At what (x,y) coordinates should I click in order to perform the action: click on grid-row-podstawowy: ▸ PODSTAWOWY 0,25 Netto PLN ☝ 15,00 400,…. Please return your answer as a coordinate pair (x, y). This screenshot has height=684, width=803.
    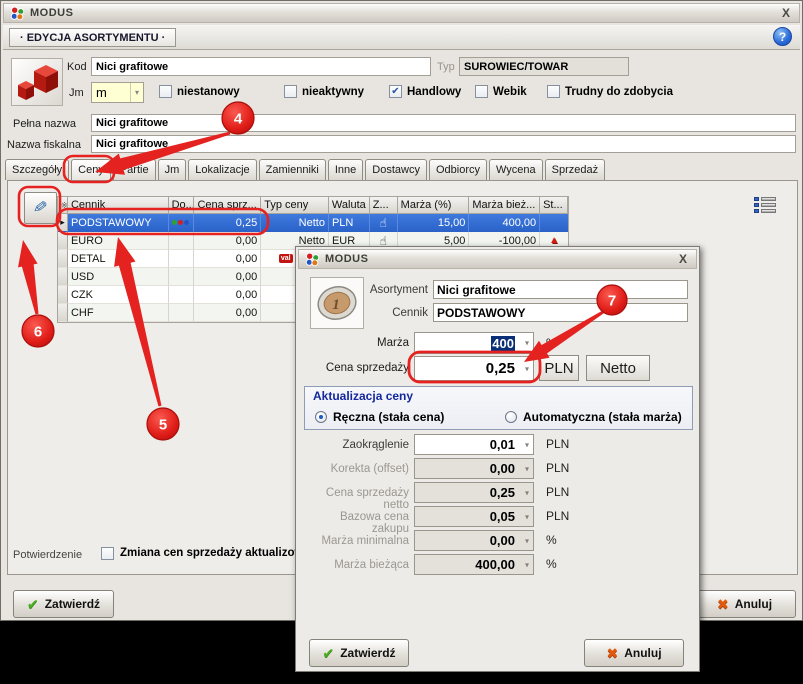
    Looking at the image, I should click on (313, 223).